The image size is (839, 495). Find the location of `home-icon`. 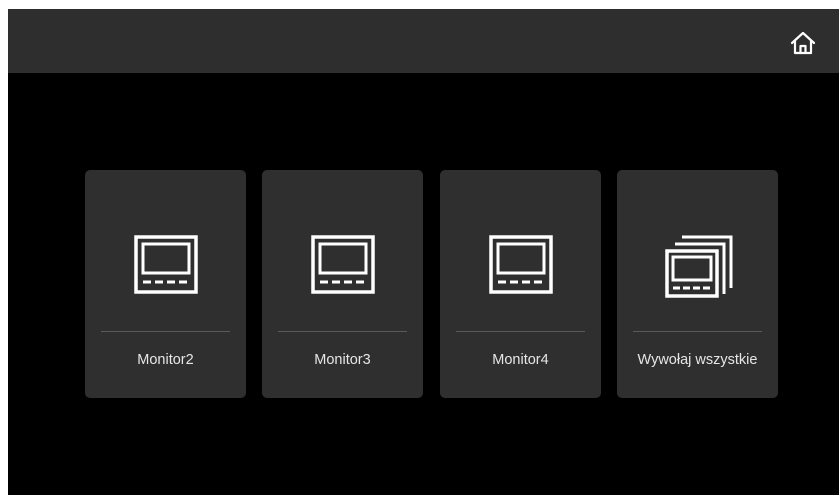

home-icon is located at coordinates (803, 43).